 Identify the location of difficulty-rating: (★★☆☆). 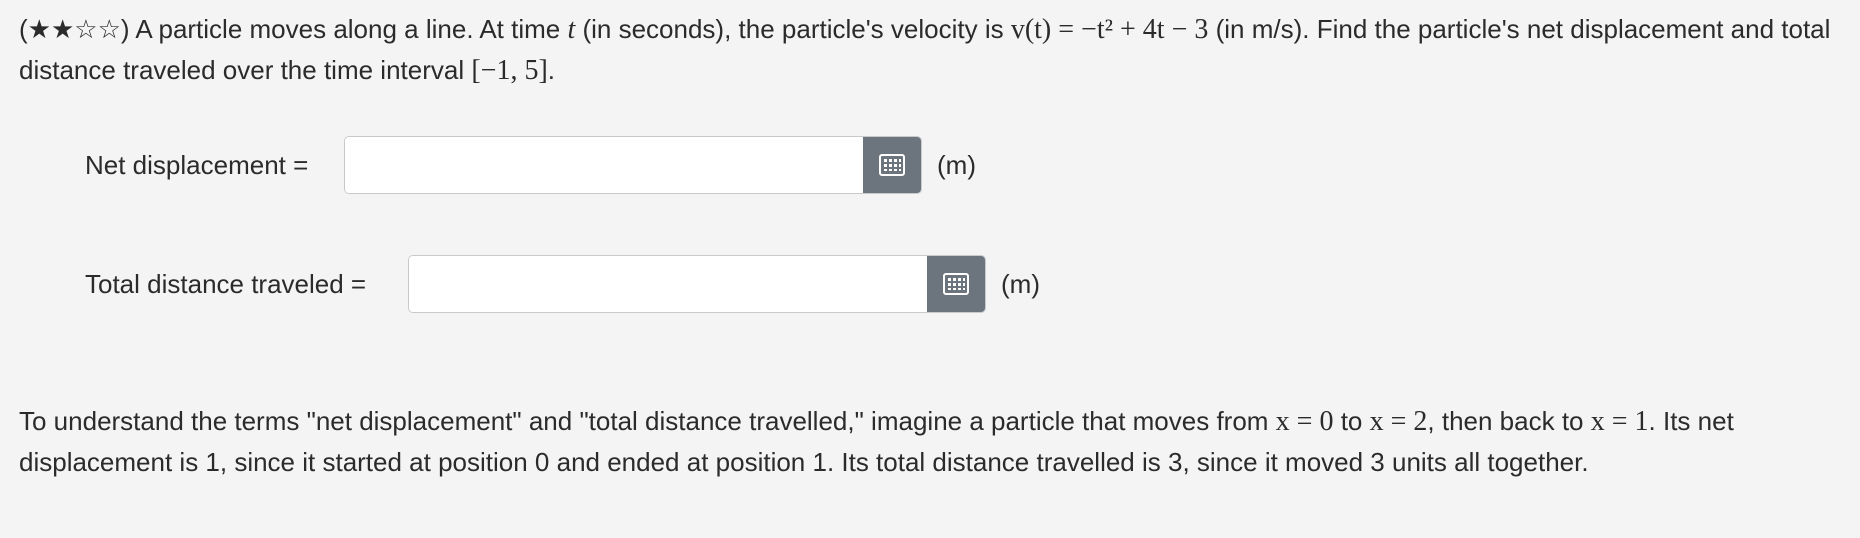
(74, 29).